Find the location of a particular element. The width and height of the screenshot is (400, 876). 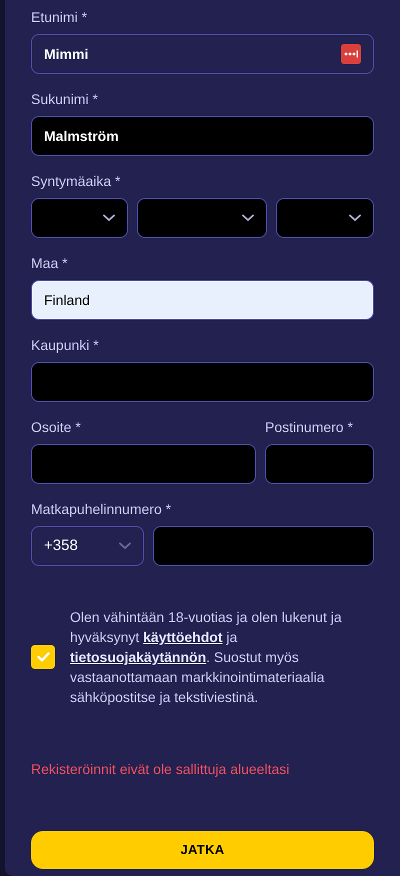

input-field: Finland is located at coordinates (202, 300).